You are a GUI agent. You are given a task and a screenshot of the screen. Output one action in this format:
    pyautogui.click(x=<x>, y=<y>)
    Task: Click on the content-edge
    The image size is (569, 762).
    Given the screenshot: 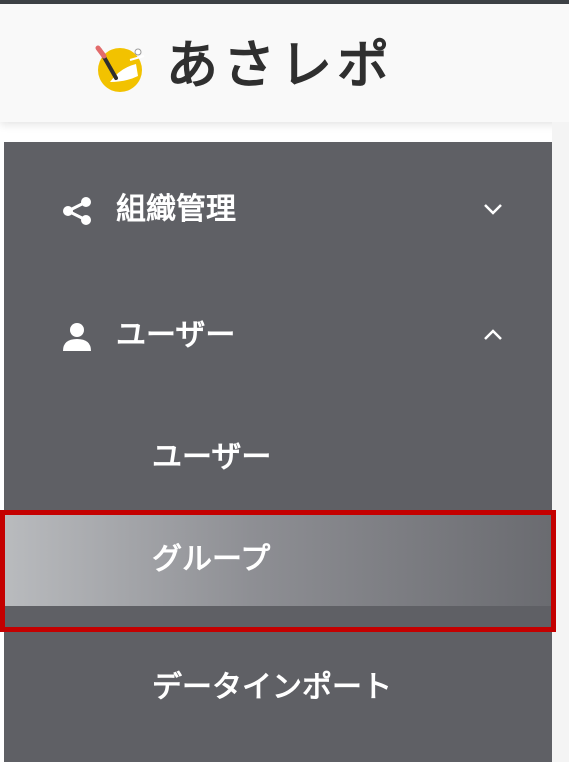 What is the action you would take?
    pyautogui.click(x=560, y=442)
    